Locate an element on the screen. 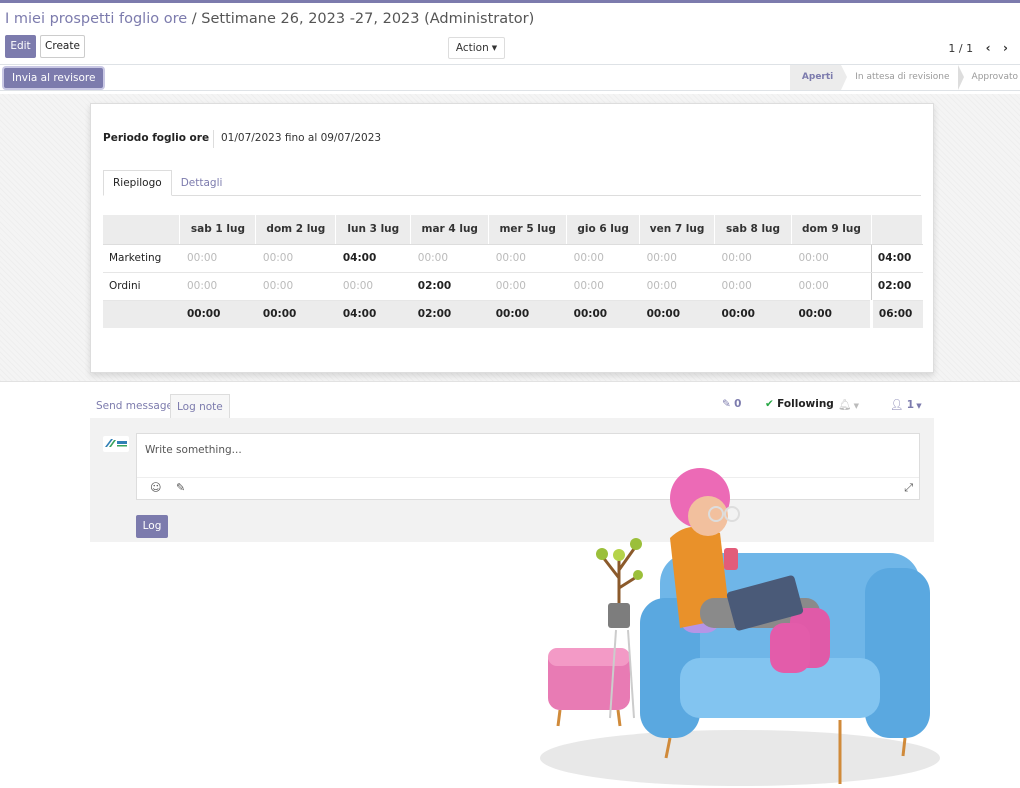  bell-icon: 🔔︎ is located at coordinates (845, 405).